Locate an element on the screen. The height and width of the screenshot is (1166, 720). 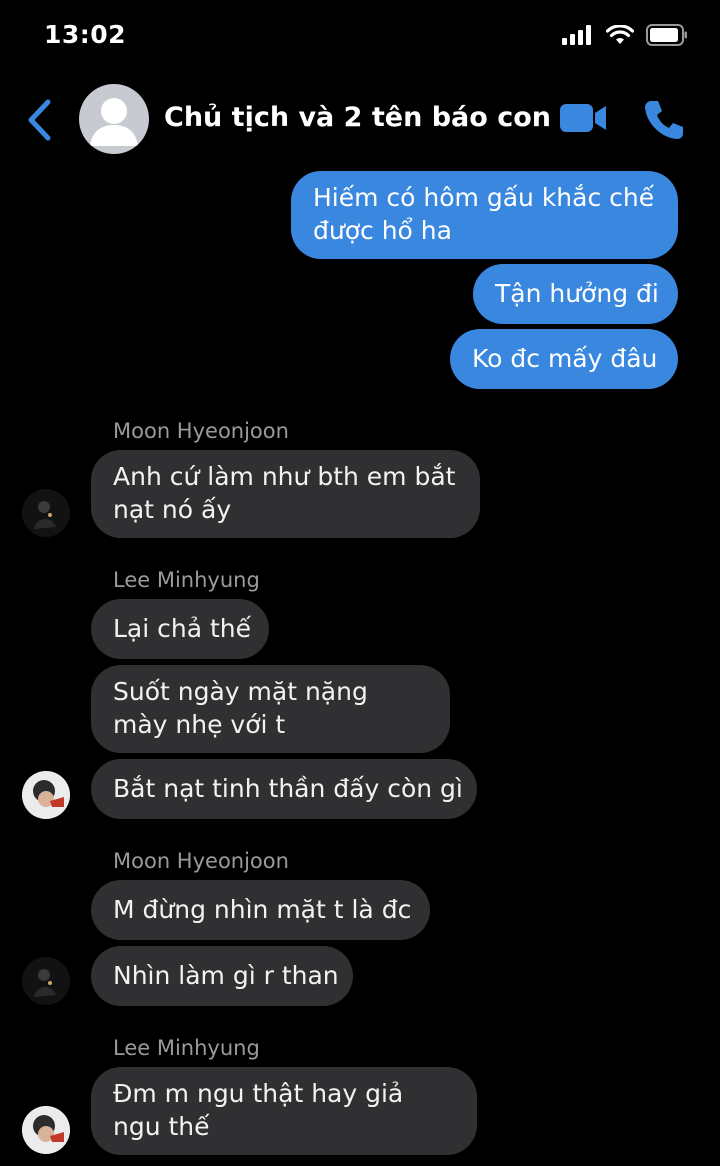
message-text: Đm m ngu thật hay giả ngu thế is located at coordinates (258, 1110).